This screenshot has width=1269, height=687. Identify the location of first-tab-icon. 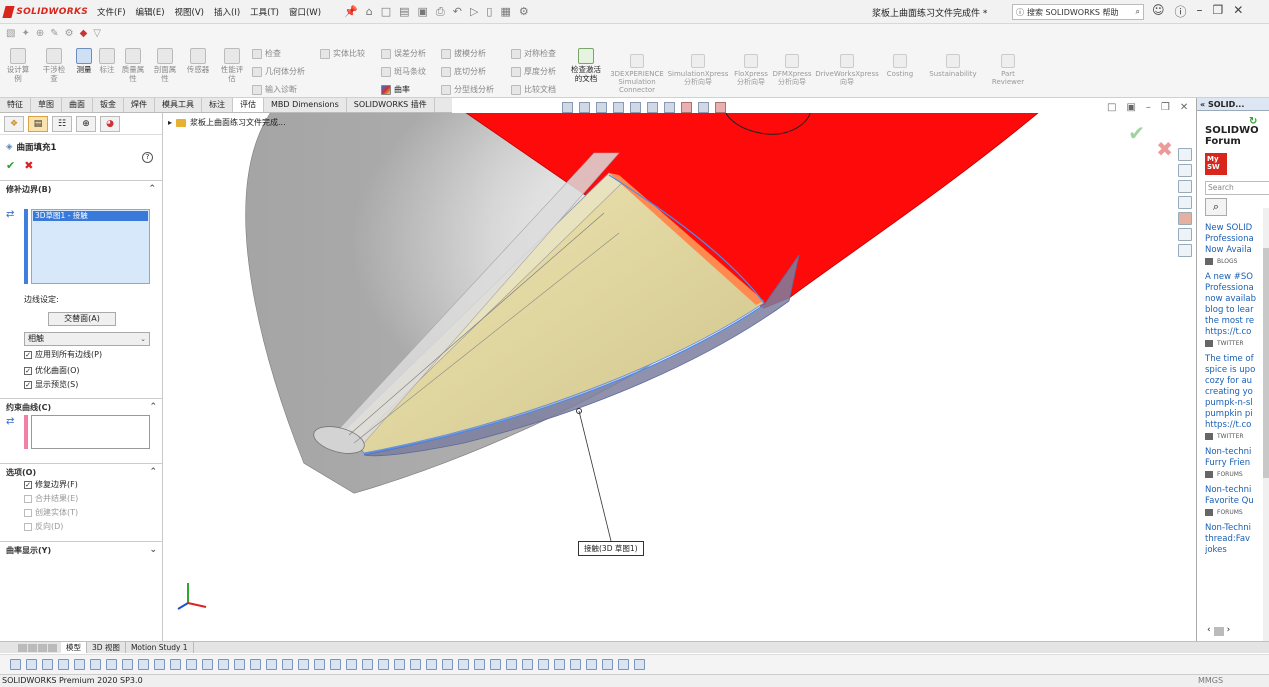
(22, 647).